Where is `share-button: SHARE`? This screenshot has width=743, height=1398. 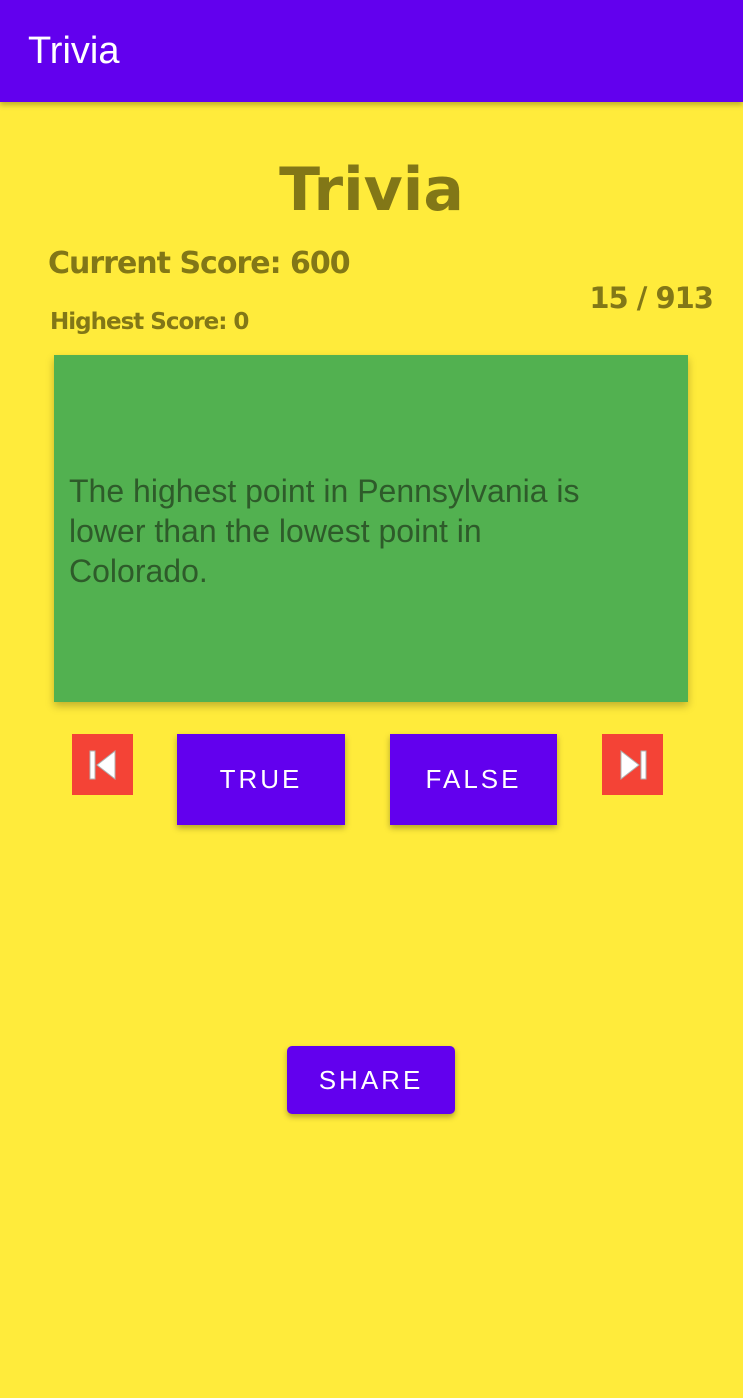 share-button: SHARE is located at coordinates (371, 1080).